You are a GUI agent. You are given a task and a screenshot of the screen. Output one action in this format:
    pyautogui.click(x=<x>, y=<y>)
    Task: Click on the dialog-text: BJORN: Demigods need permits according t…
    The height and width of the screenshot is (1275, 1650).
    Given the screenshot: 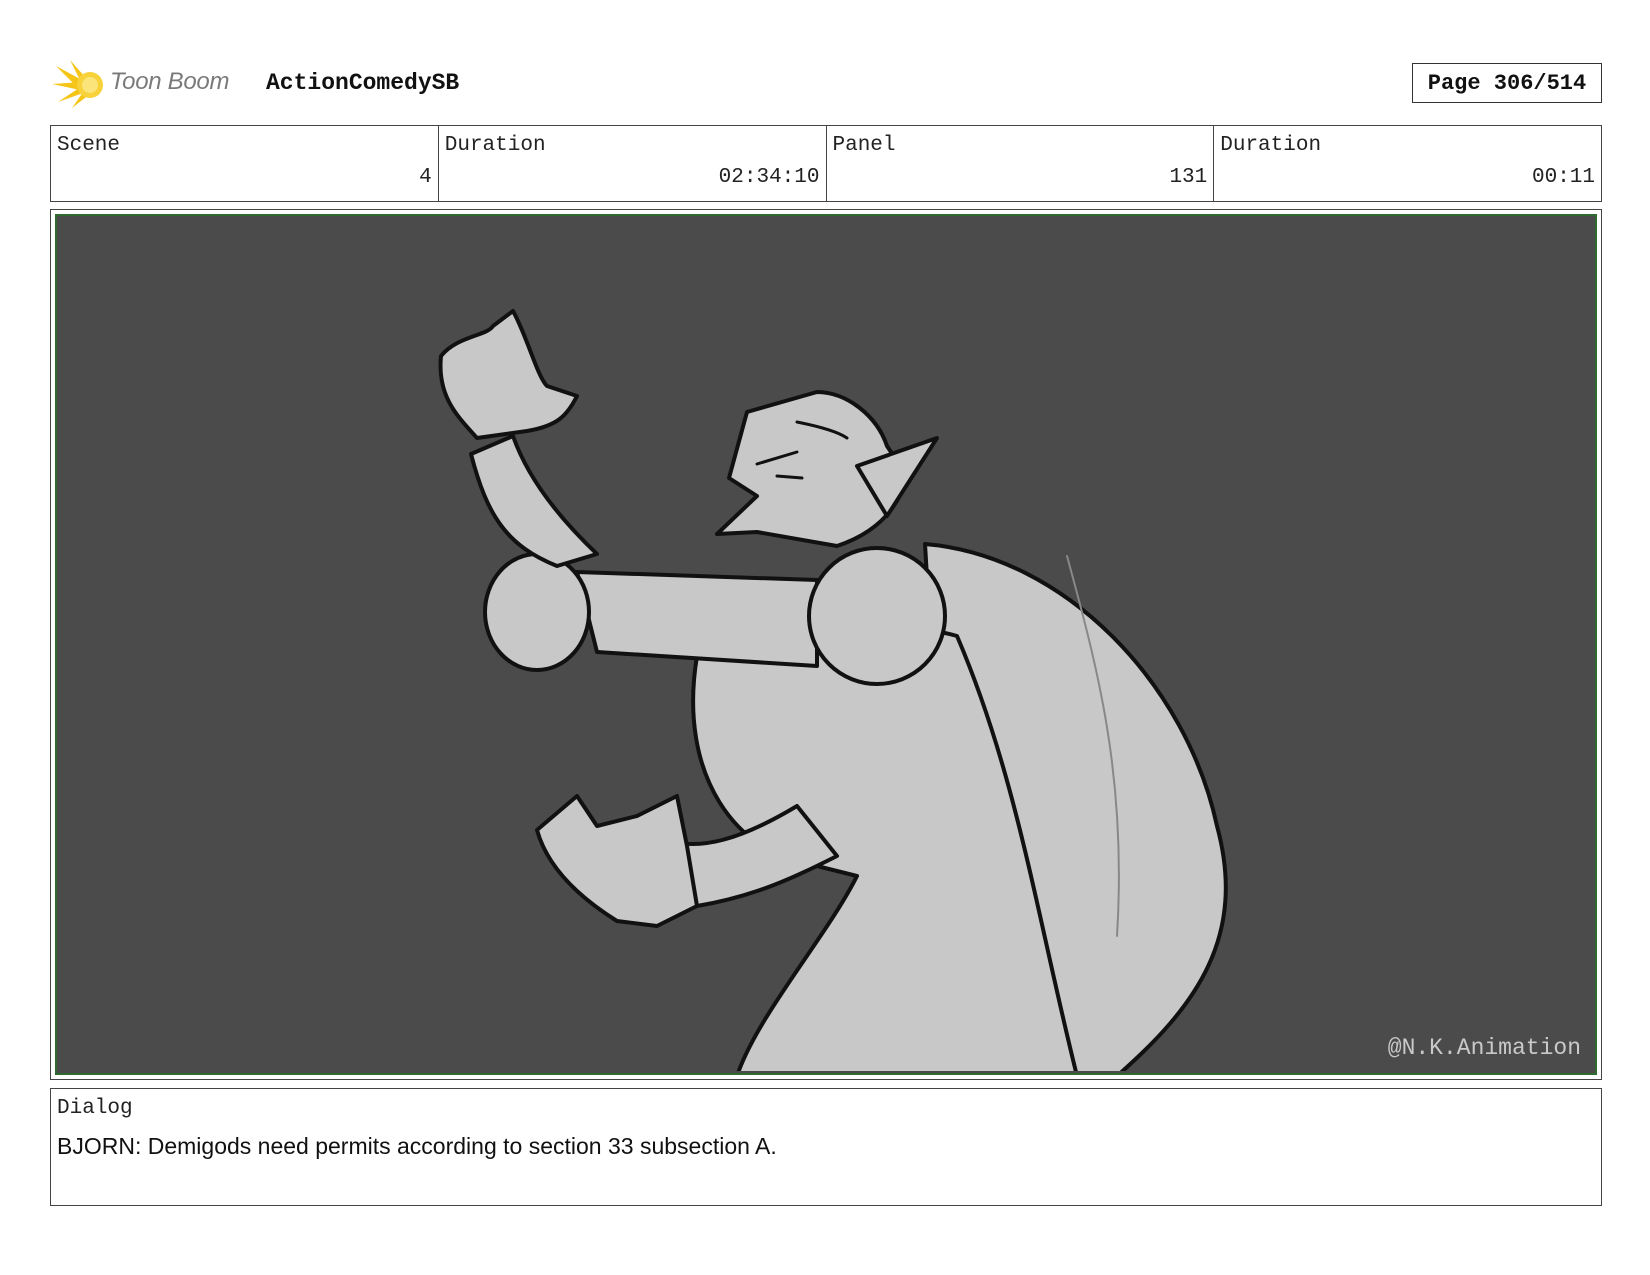 What is the action you would take?
    pyautogui.click(x=417, y=1146)
    